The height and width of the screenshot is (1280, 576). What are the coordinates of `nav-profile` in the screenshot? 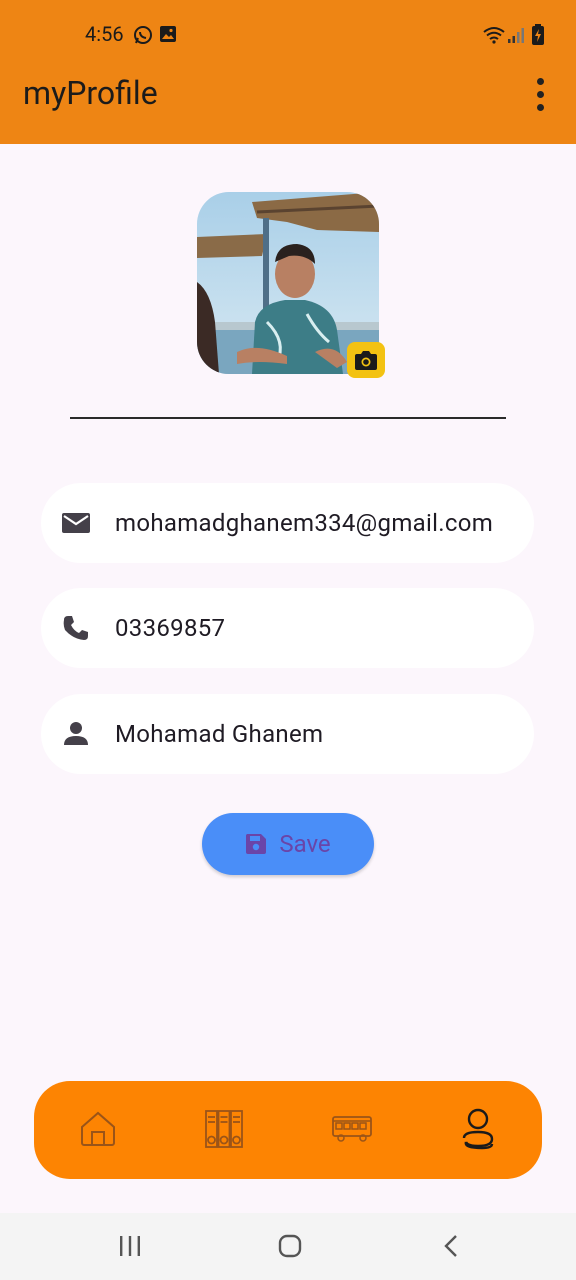 It's located at (478, 1129).